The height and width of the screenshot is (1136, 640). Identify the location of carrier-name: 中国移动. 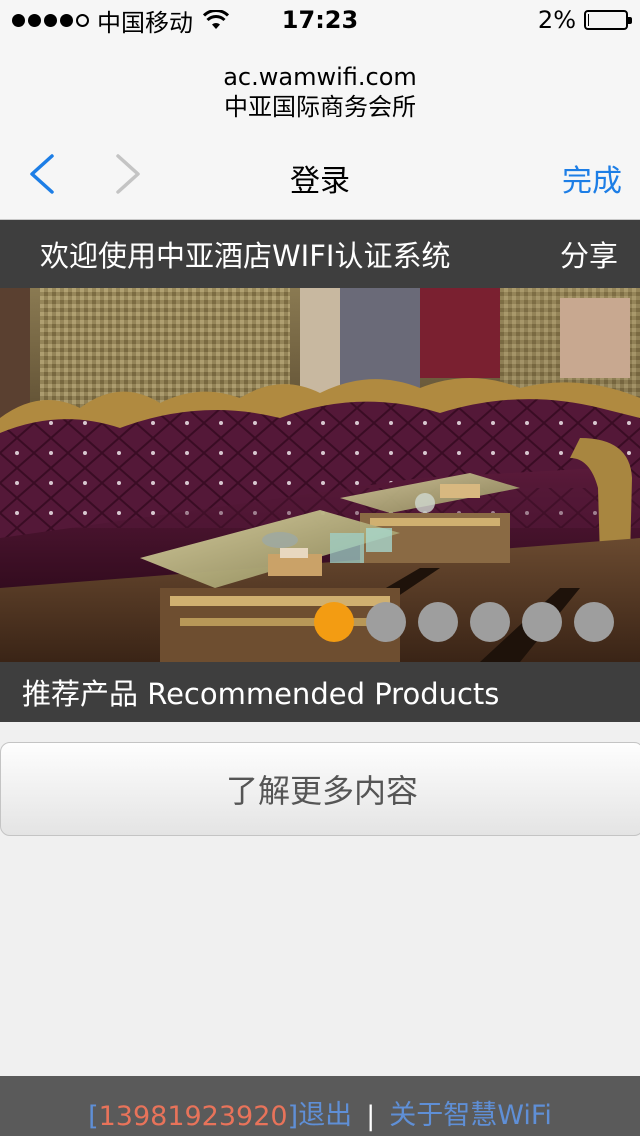
(145, 22).